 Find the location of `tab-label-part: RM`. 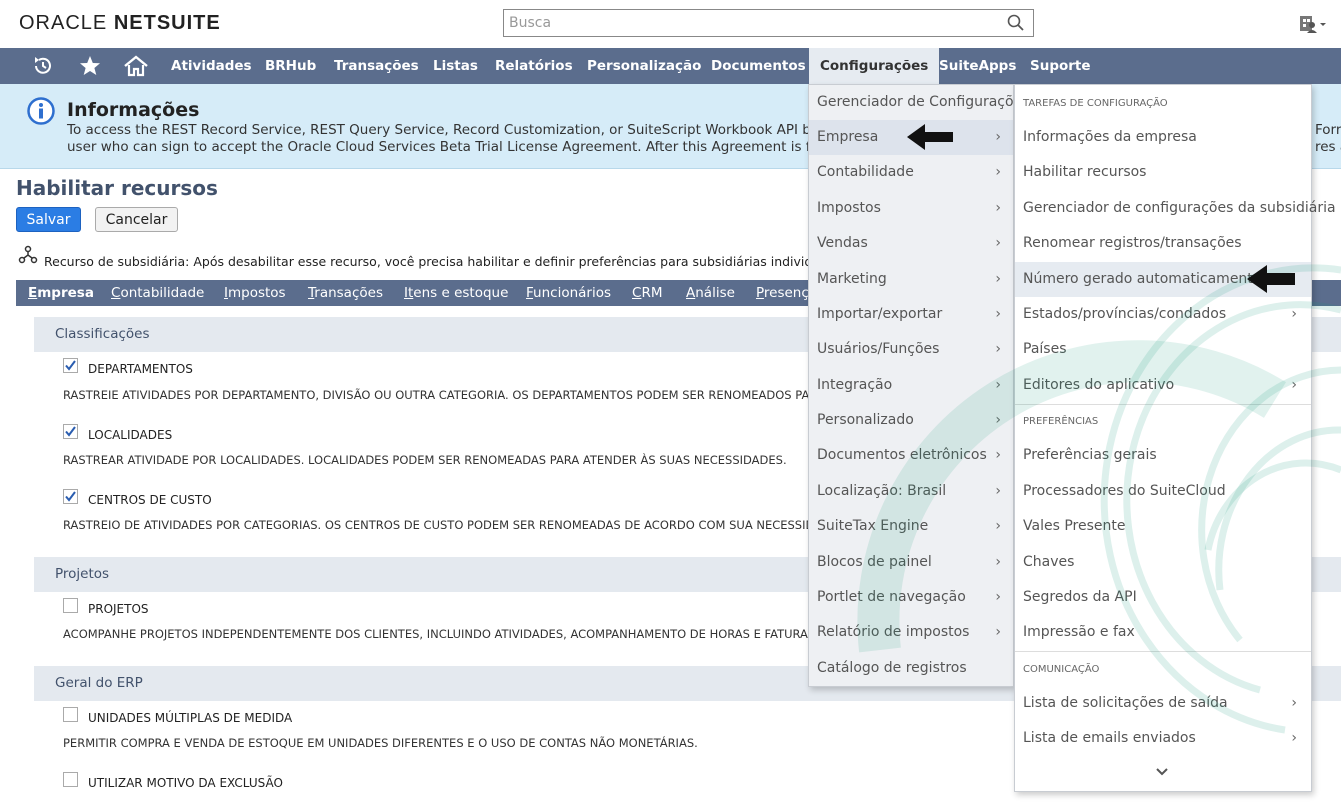

tab-label-part: RM is located at coordinates (652, 293).